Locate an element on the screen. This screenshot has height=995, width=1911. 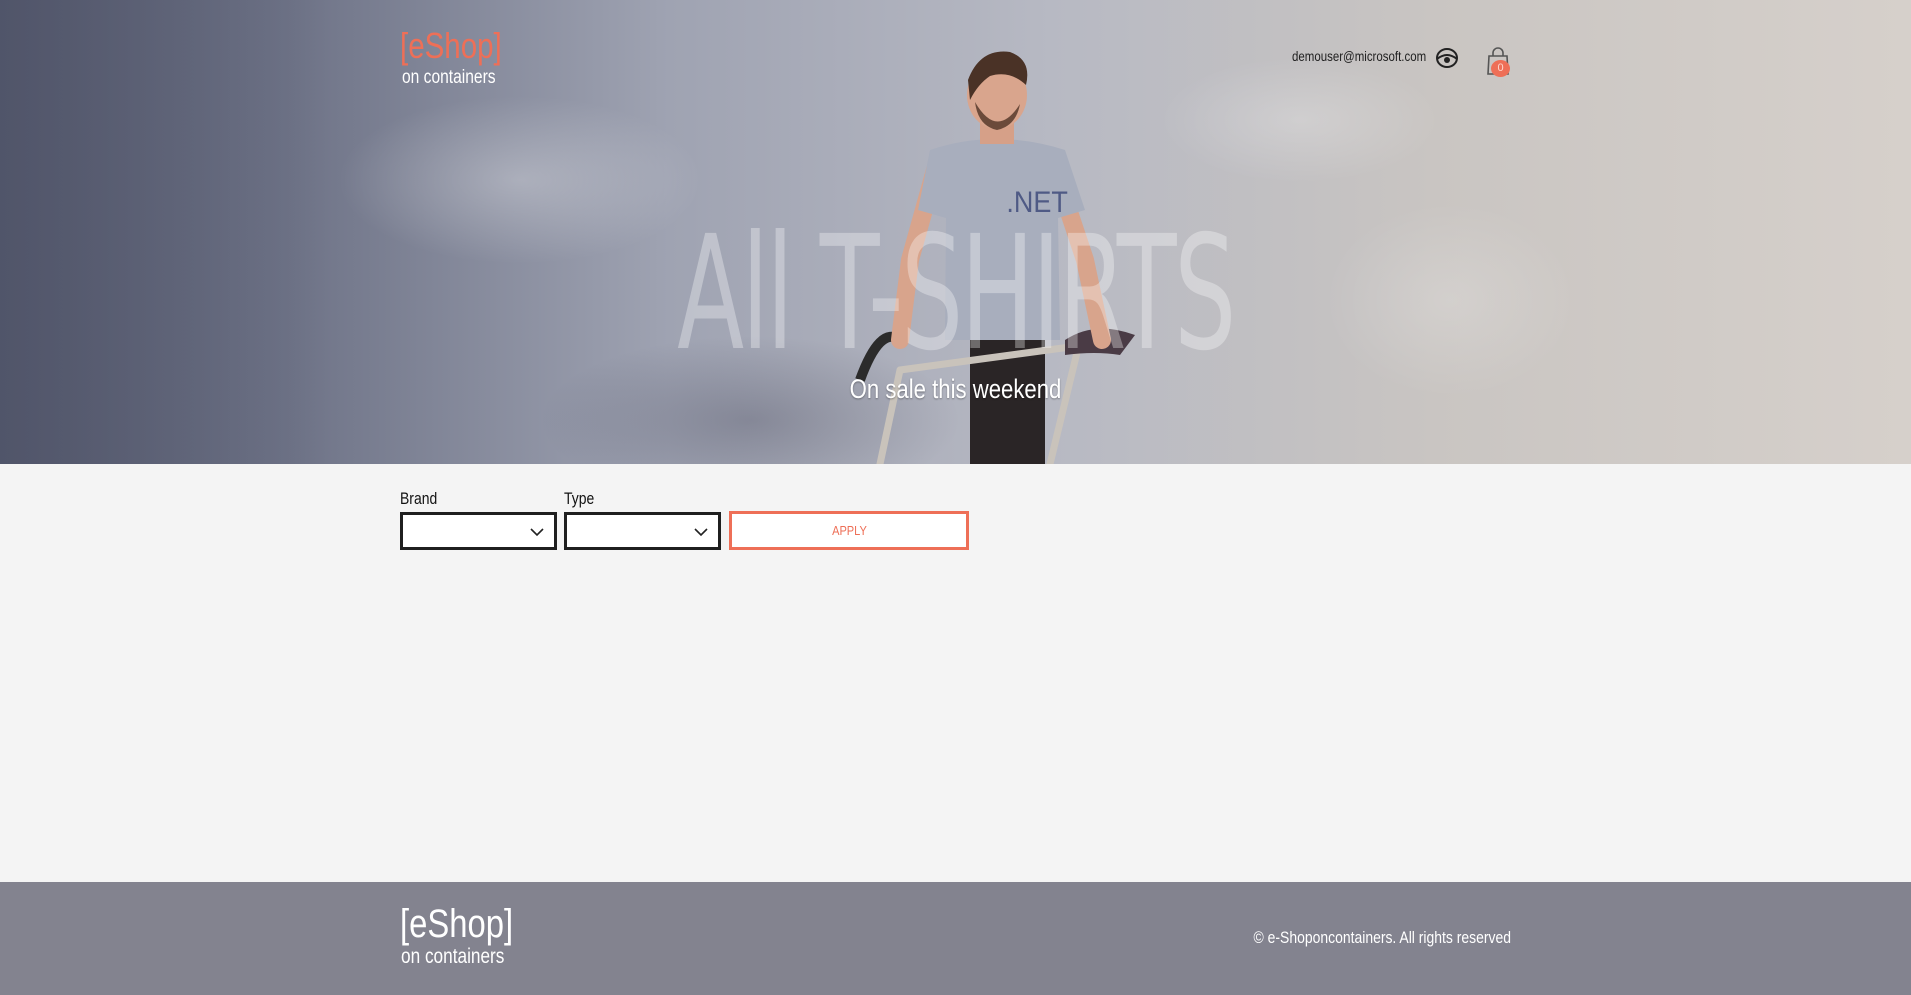
header-tagline: on containers is located at coordinates (449, 77).